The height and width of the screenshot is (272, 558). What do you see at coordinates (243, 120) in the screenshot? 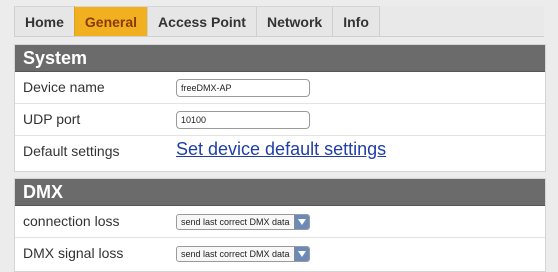
I see `udp-port-input` at bounding box center [243, 120].